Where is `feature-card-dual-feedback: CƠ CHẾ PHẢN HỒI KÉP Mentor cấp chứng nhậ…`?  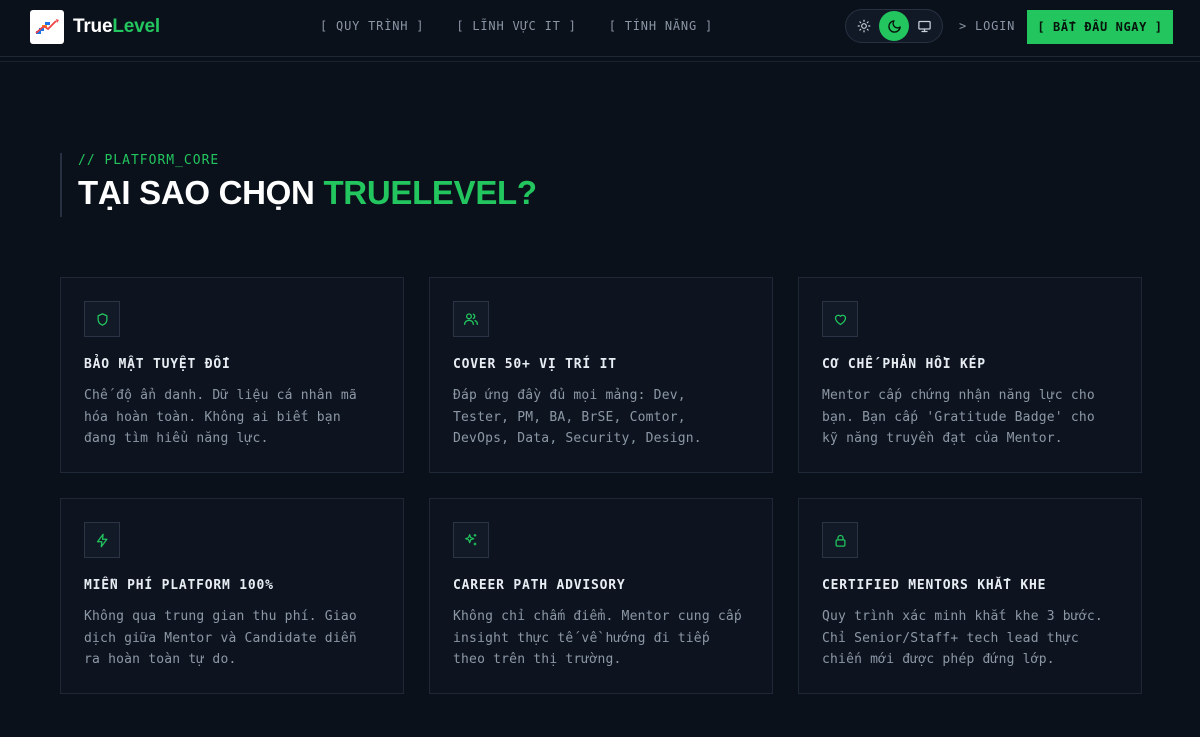 feature-card-dual-feedback: CƠ CHẾ PHẢN HỒI KÉP Mentor cấp chứng nhậ… is located at coordinates (970, 375).